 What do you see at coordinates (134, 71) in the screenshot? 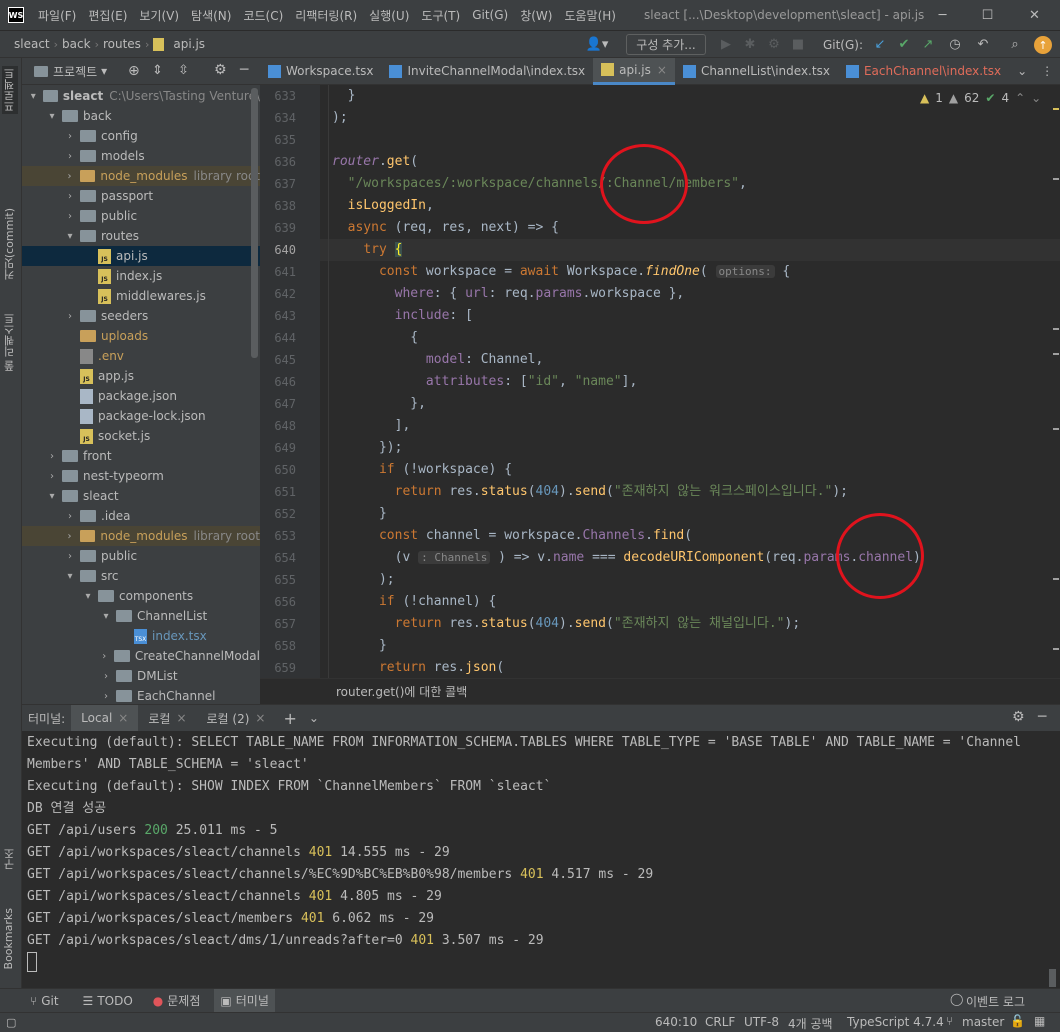
I see `locate-icon: ⊕` at bounding box center [134, 71].